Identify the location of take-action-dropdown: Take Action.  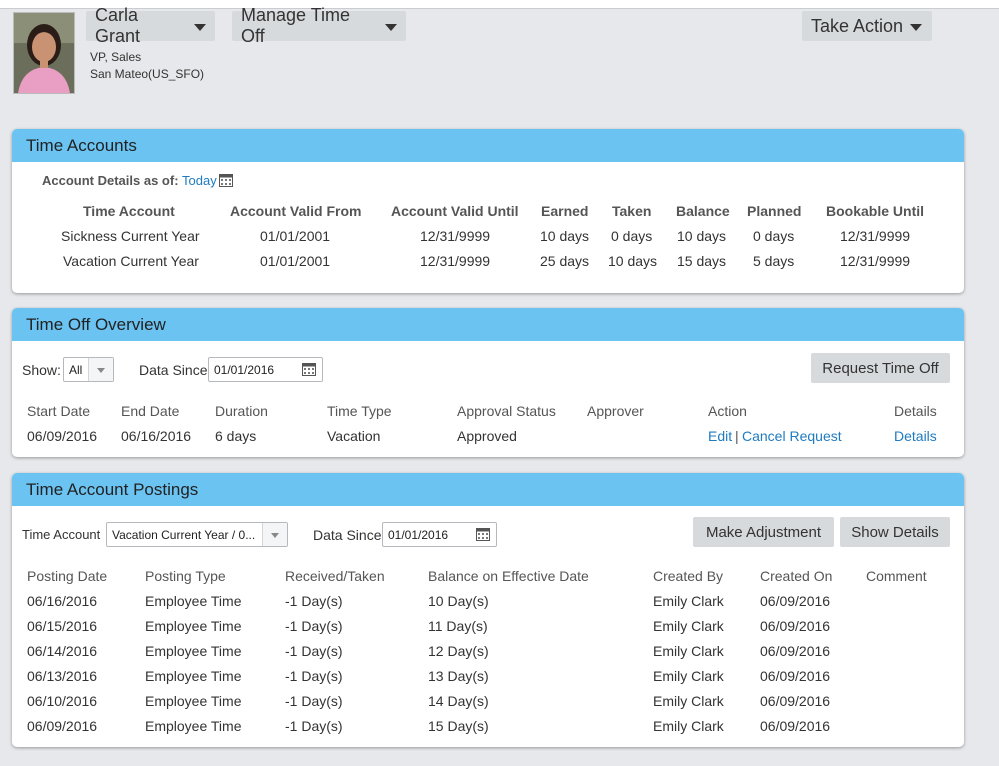
(867, 26).